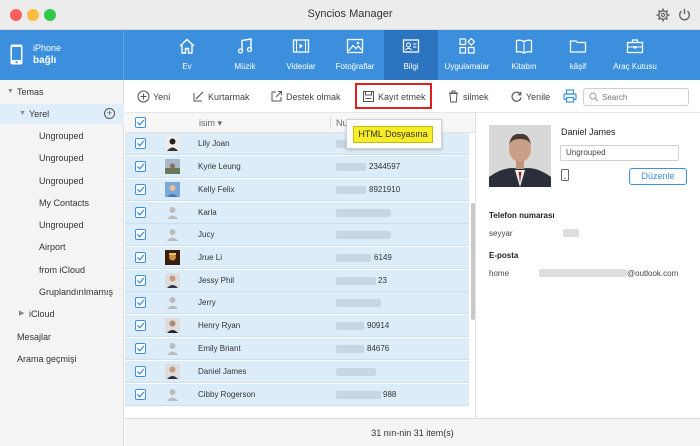  I want to click on device-panel: iPhone bağlı, so click(62, 55).